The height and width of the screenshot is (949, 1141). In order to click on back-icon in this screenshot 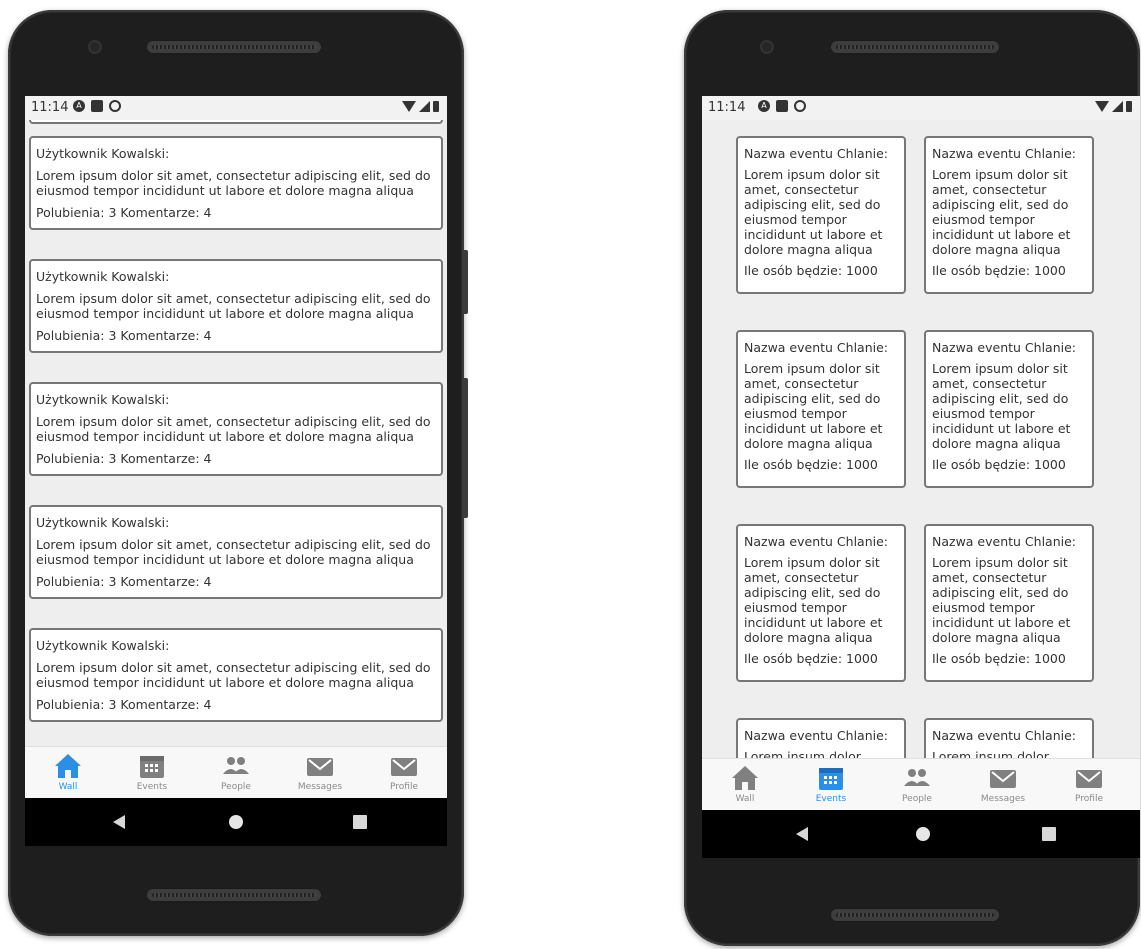, I will do `click(119, 822)`.